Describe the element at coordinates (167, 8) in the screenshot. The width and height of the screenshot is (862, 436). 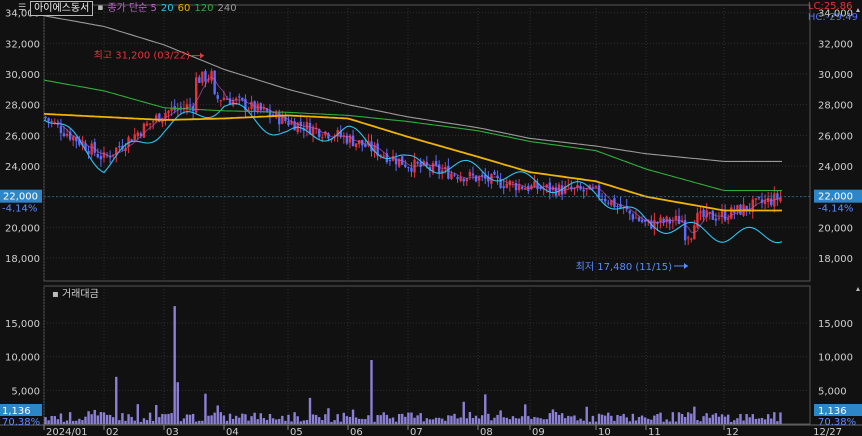
I see `ma20-label: 20` at that location.